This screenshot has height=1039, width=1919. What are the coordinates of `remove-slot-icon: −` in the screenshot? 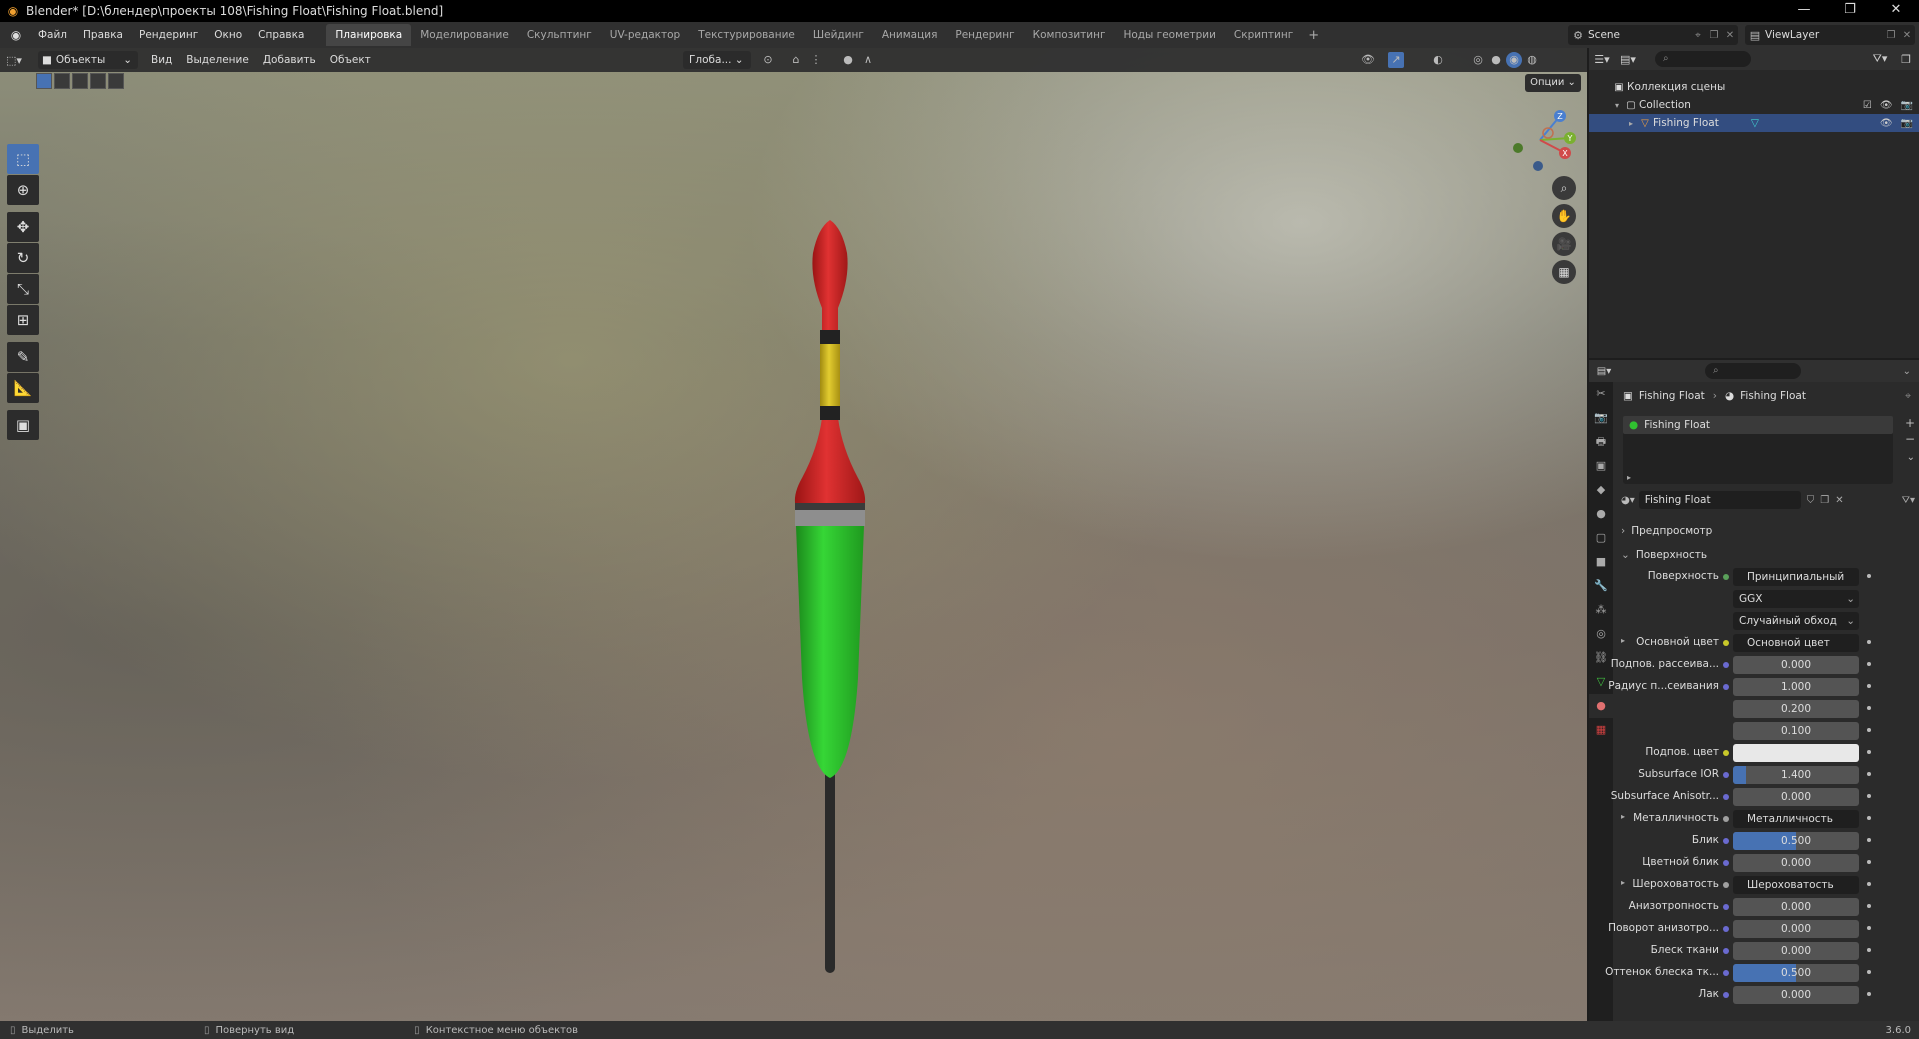 It's located at (1910, 439).